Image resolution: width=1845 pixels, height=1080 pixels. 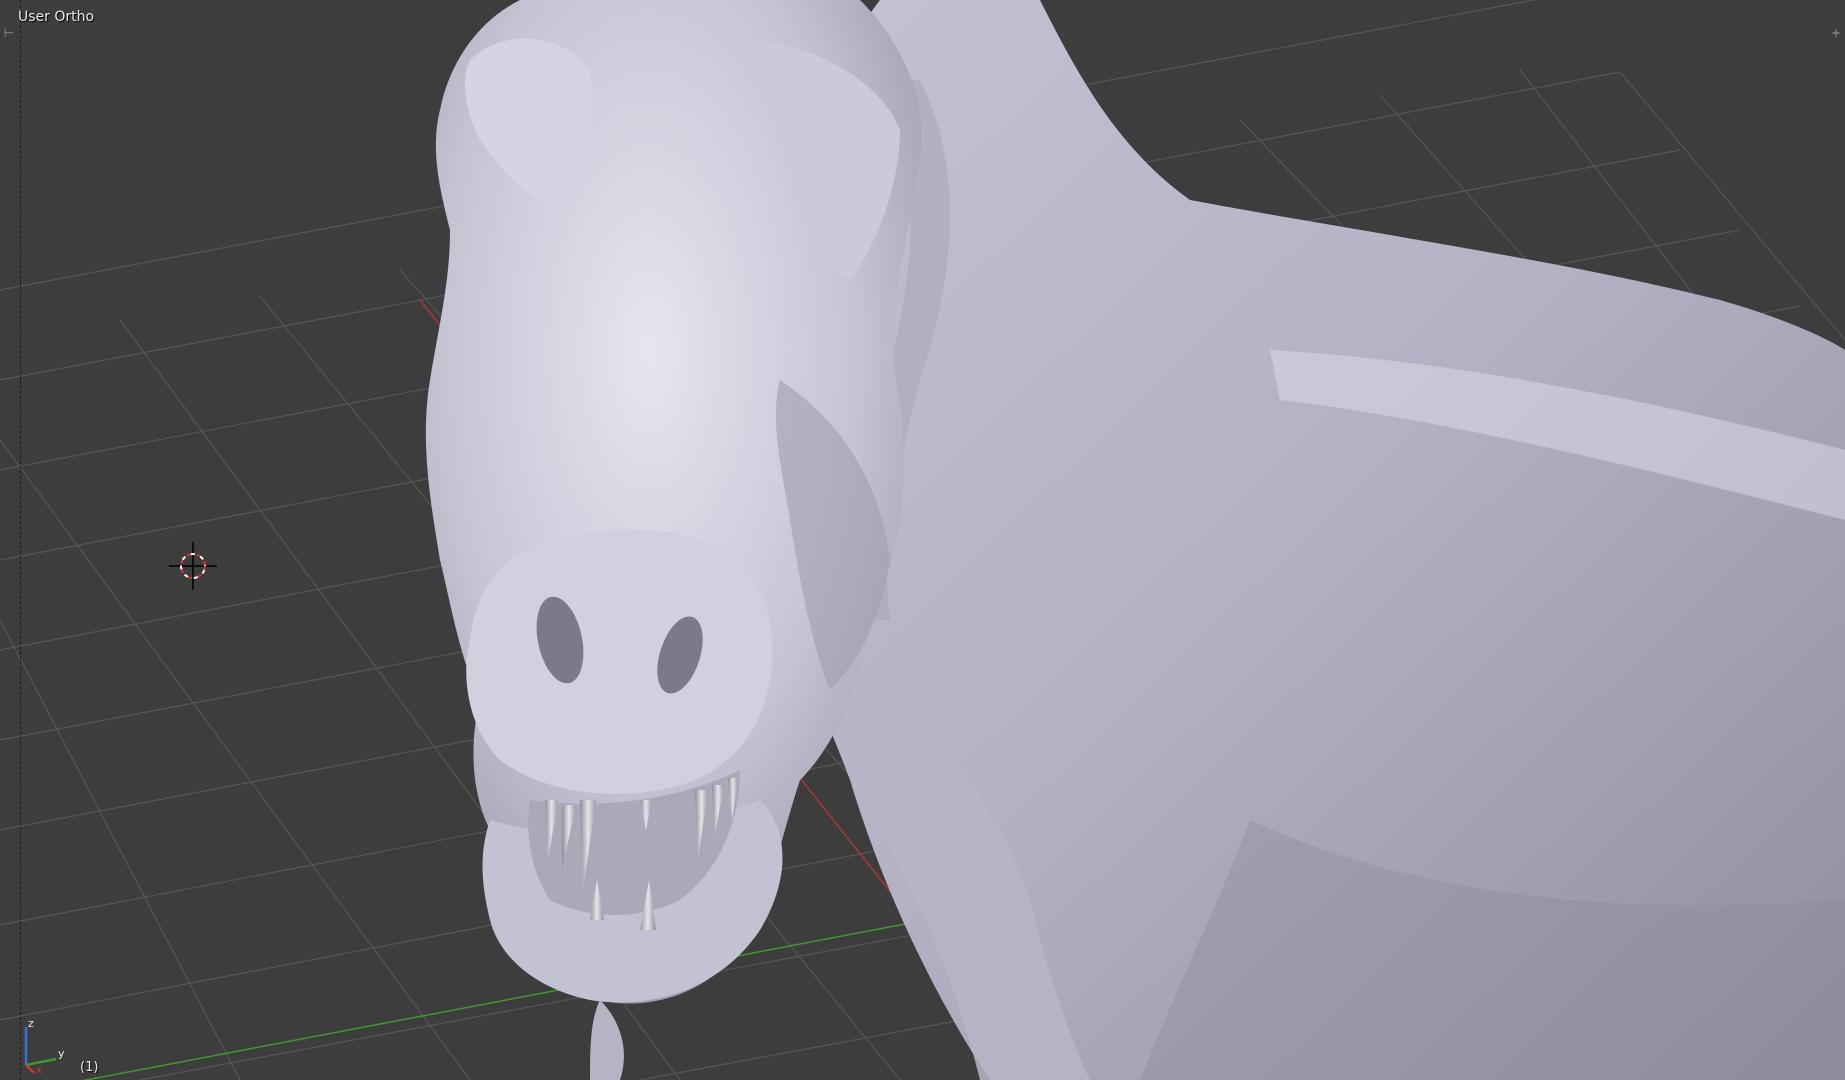 What do you see at coordinates (607, 1040) in the screenshot?
I see `chin` at bounding box center [607, 1040].